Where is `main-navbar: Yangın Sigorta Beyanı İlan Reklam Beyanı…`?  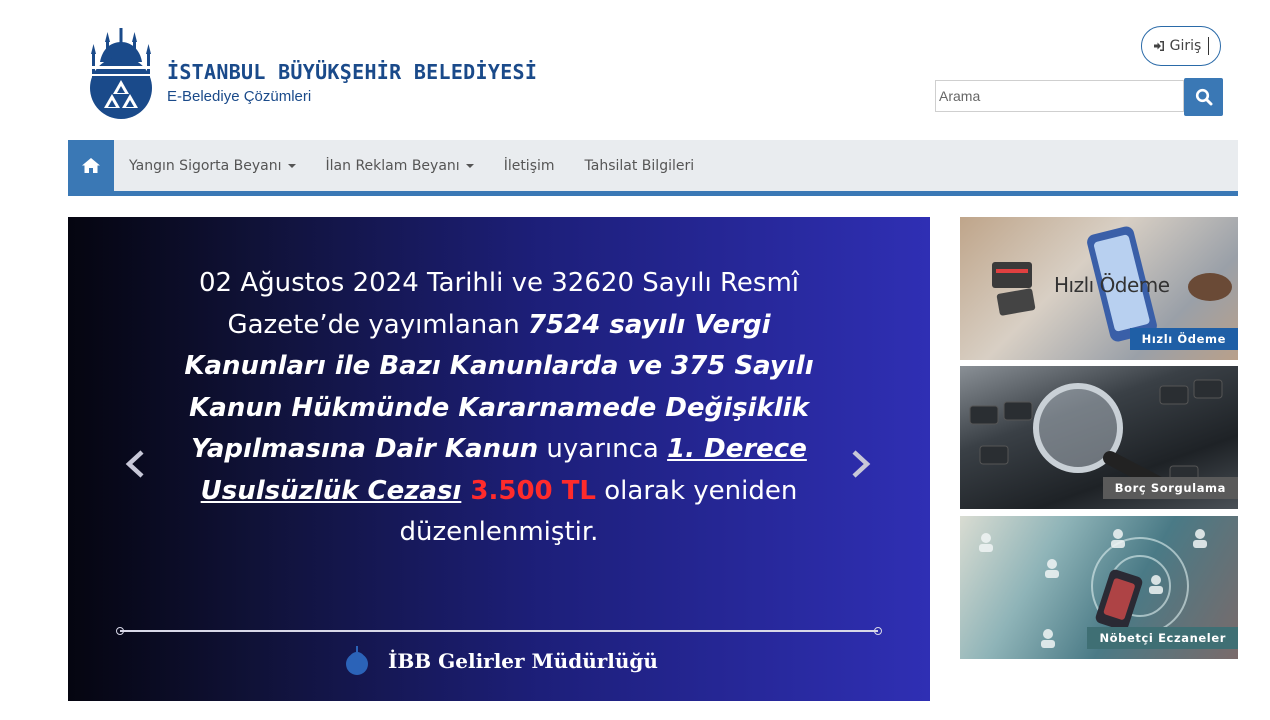
main-navbar: Yangın Sigorta Beyanı İlan Reklam Beyanı… is located at coordinates (653, 168).